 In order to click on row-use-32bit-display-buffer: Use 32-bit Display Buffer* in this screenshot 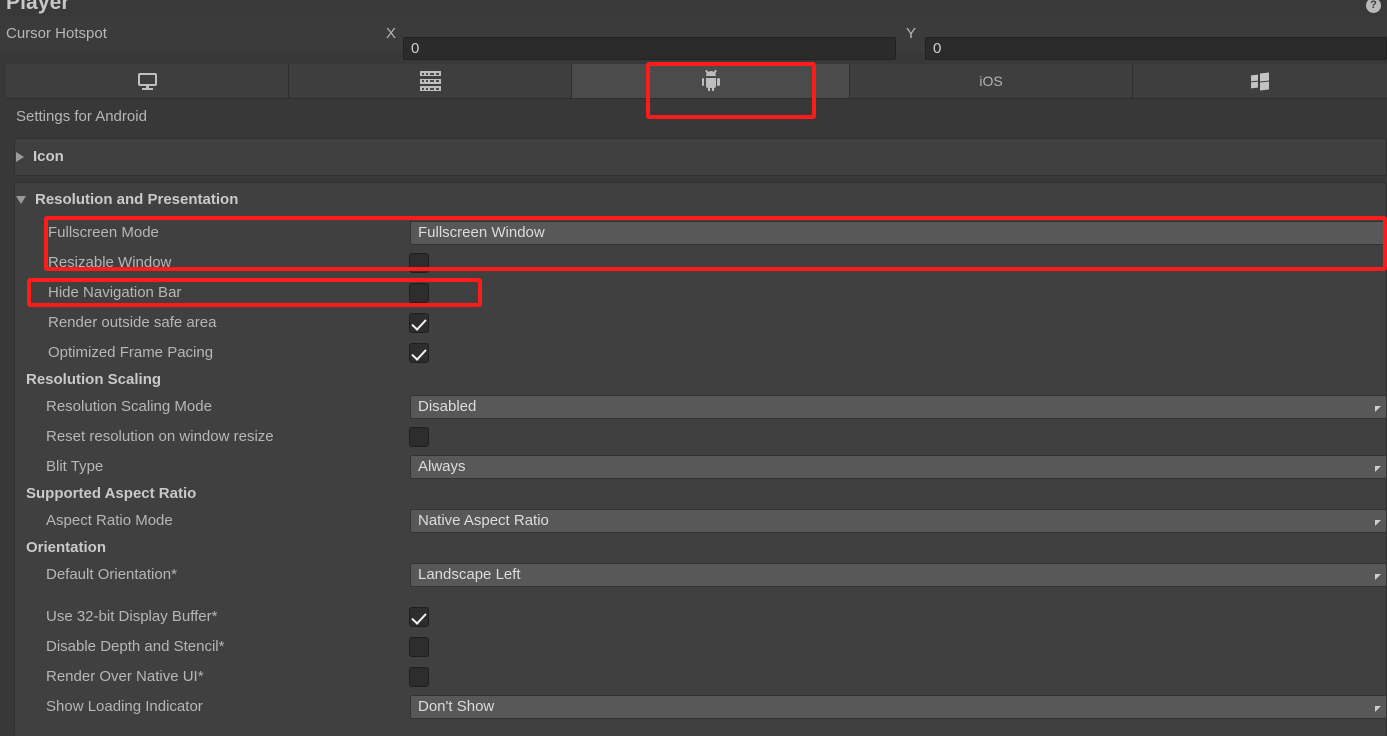, I will do `click(701, 617)`.